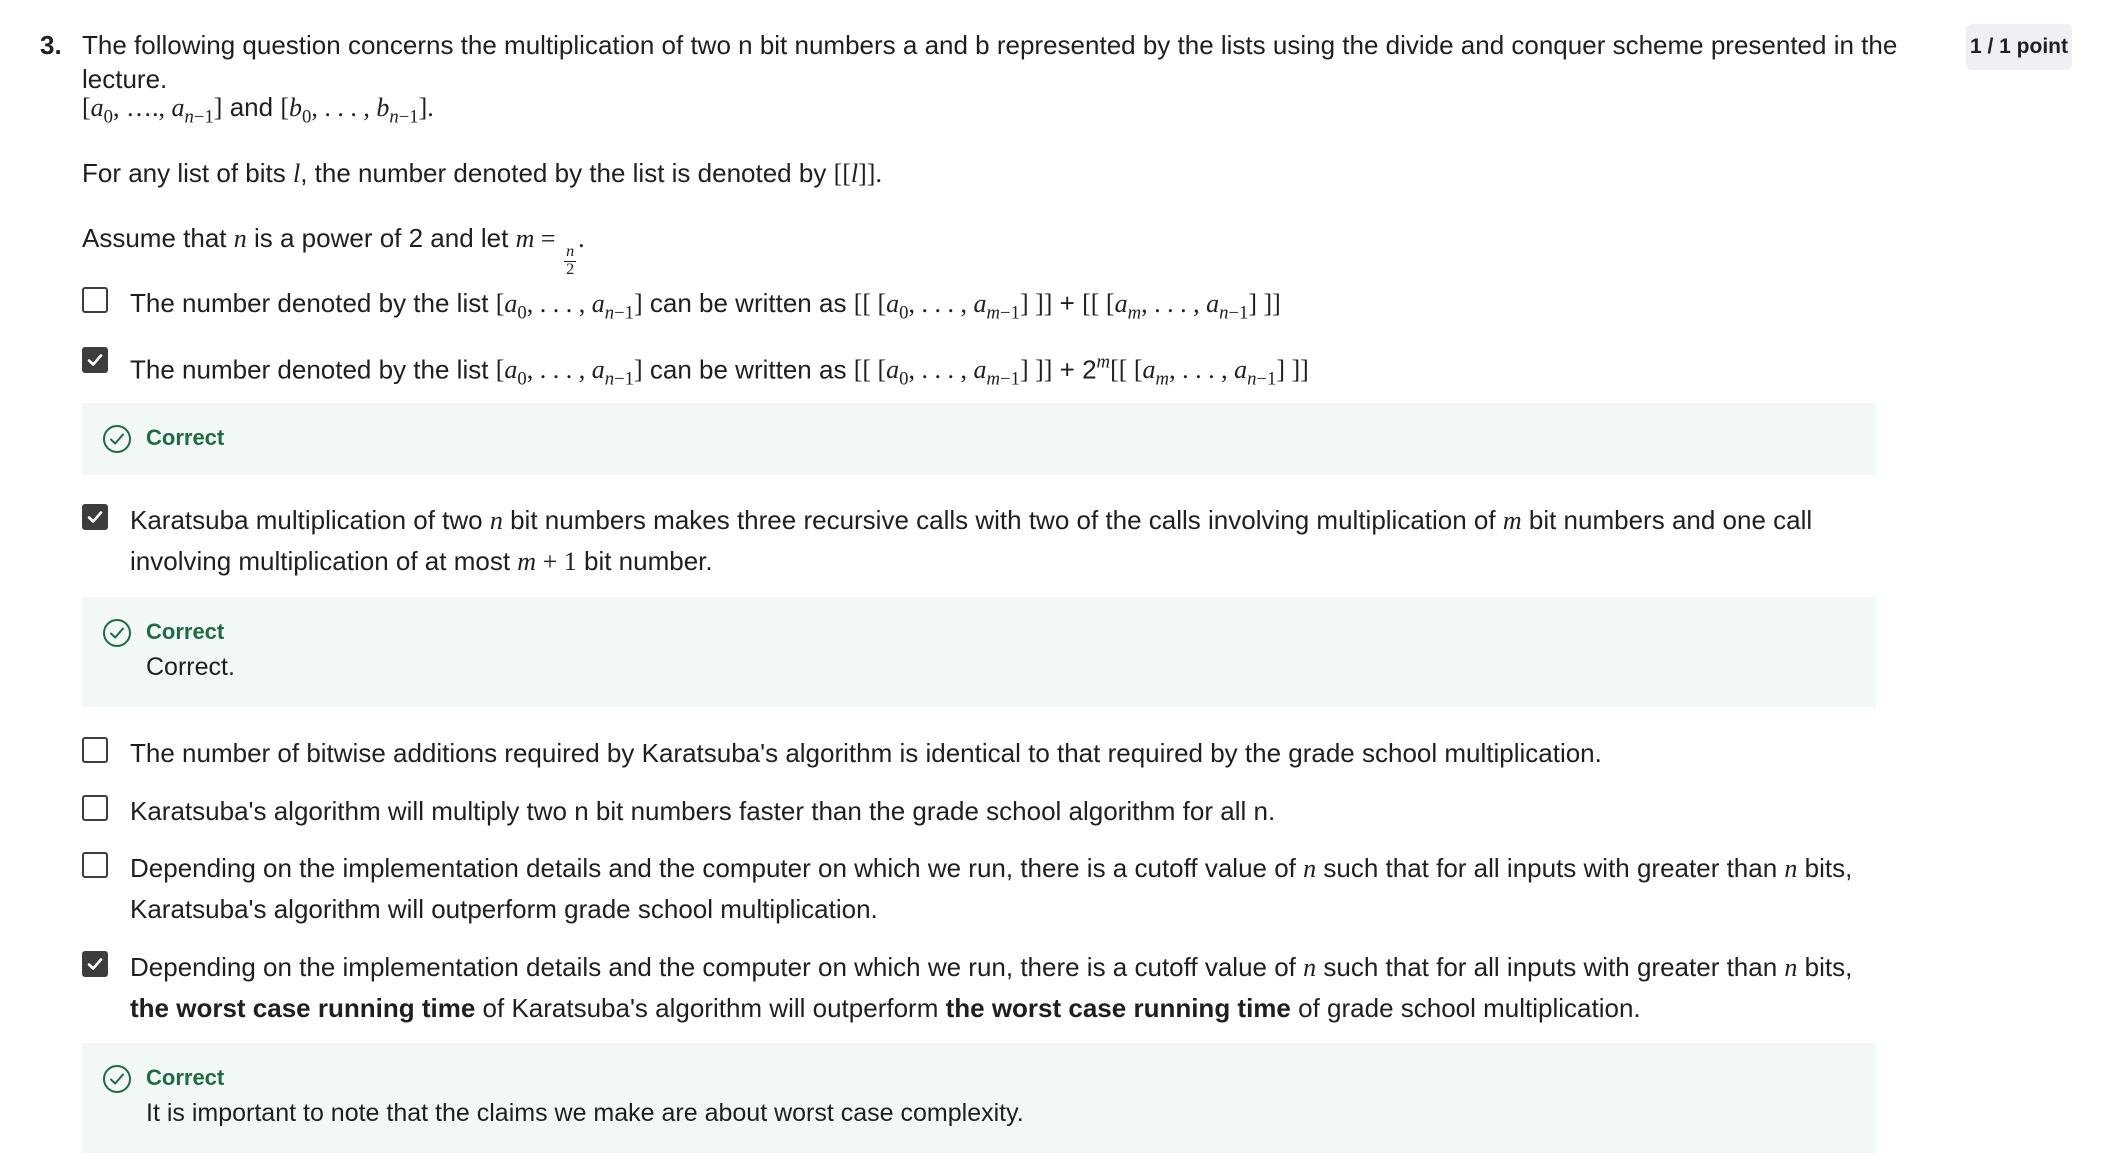 The width and height of the screenshot is (2109, 1173). I want to click on bits-prefix: For any list of bits, so click(184, 173).